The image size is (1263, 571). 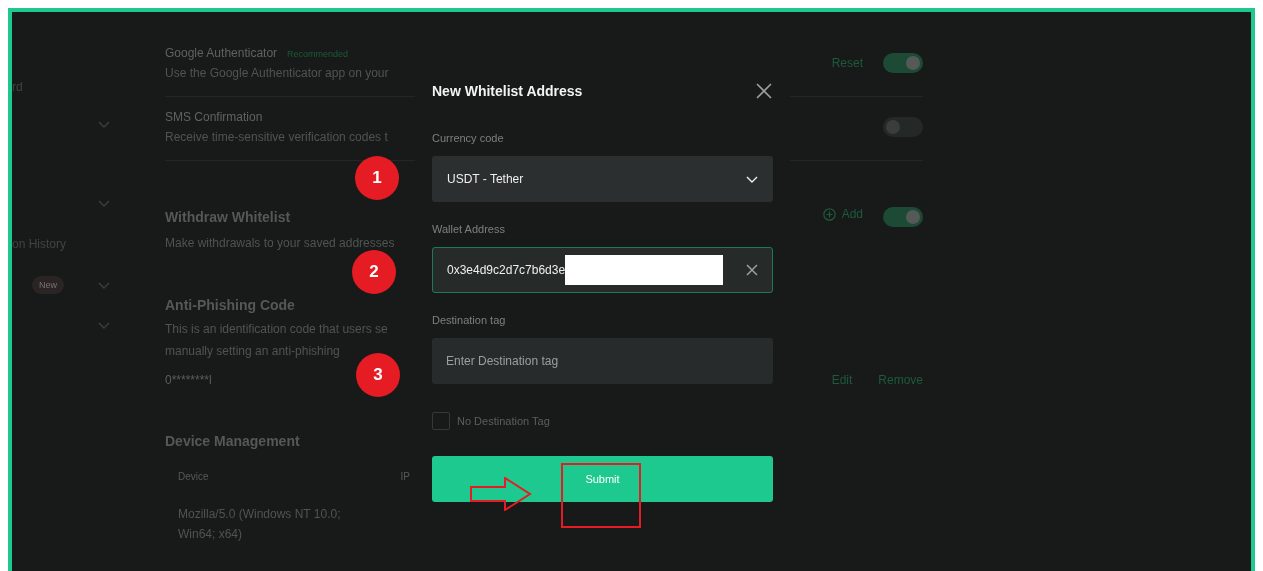 What do you see at coordinates (252, 351) in the screenshot?
I see `section-description: manually setting an anti-phishing` at bounding box center [252, 351].